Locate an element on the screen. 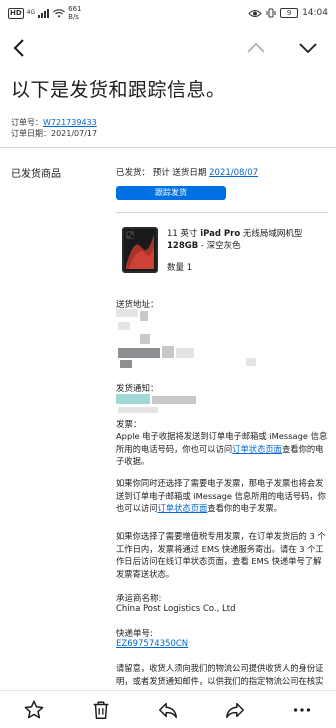 The width and height of the screenshot is (336, 728). eta-label: 预计 送货日期 is located at coordinates (179, 173).